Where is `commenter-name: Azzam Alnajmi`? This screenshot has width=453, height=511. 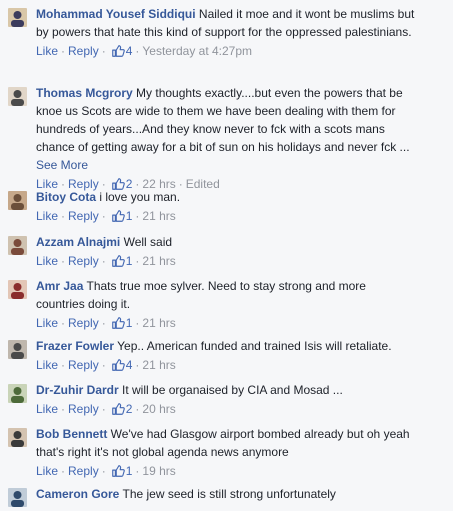
commenter-name: Azzam Alnajmi is located at coordinates (78, 242).